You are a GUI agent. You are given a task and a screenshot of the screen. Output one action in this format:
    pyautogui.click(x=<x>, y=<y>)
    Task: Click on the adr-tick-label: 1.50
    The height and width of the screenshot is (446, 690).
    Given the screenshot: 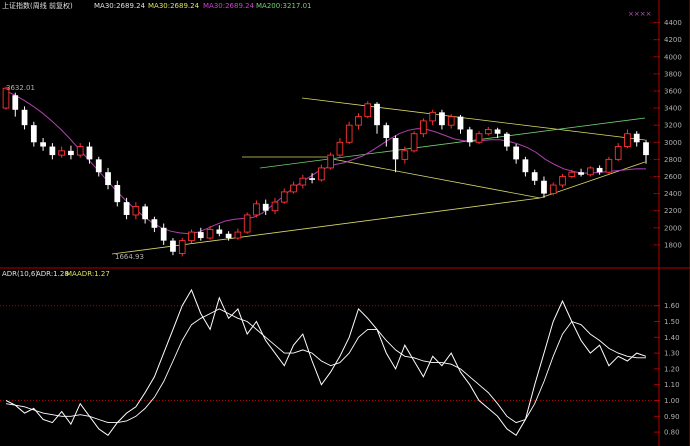 What is the action you would take?
    pyautogui.click(x=672, y=322)
    